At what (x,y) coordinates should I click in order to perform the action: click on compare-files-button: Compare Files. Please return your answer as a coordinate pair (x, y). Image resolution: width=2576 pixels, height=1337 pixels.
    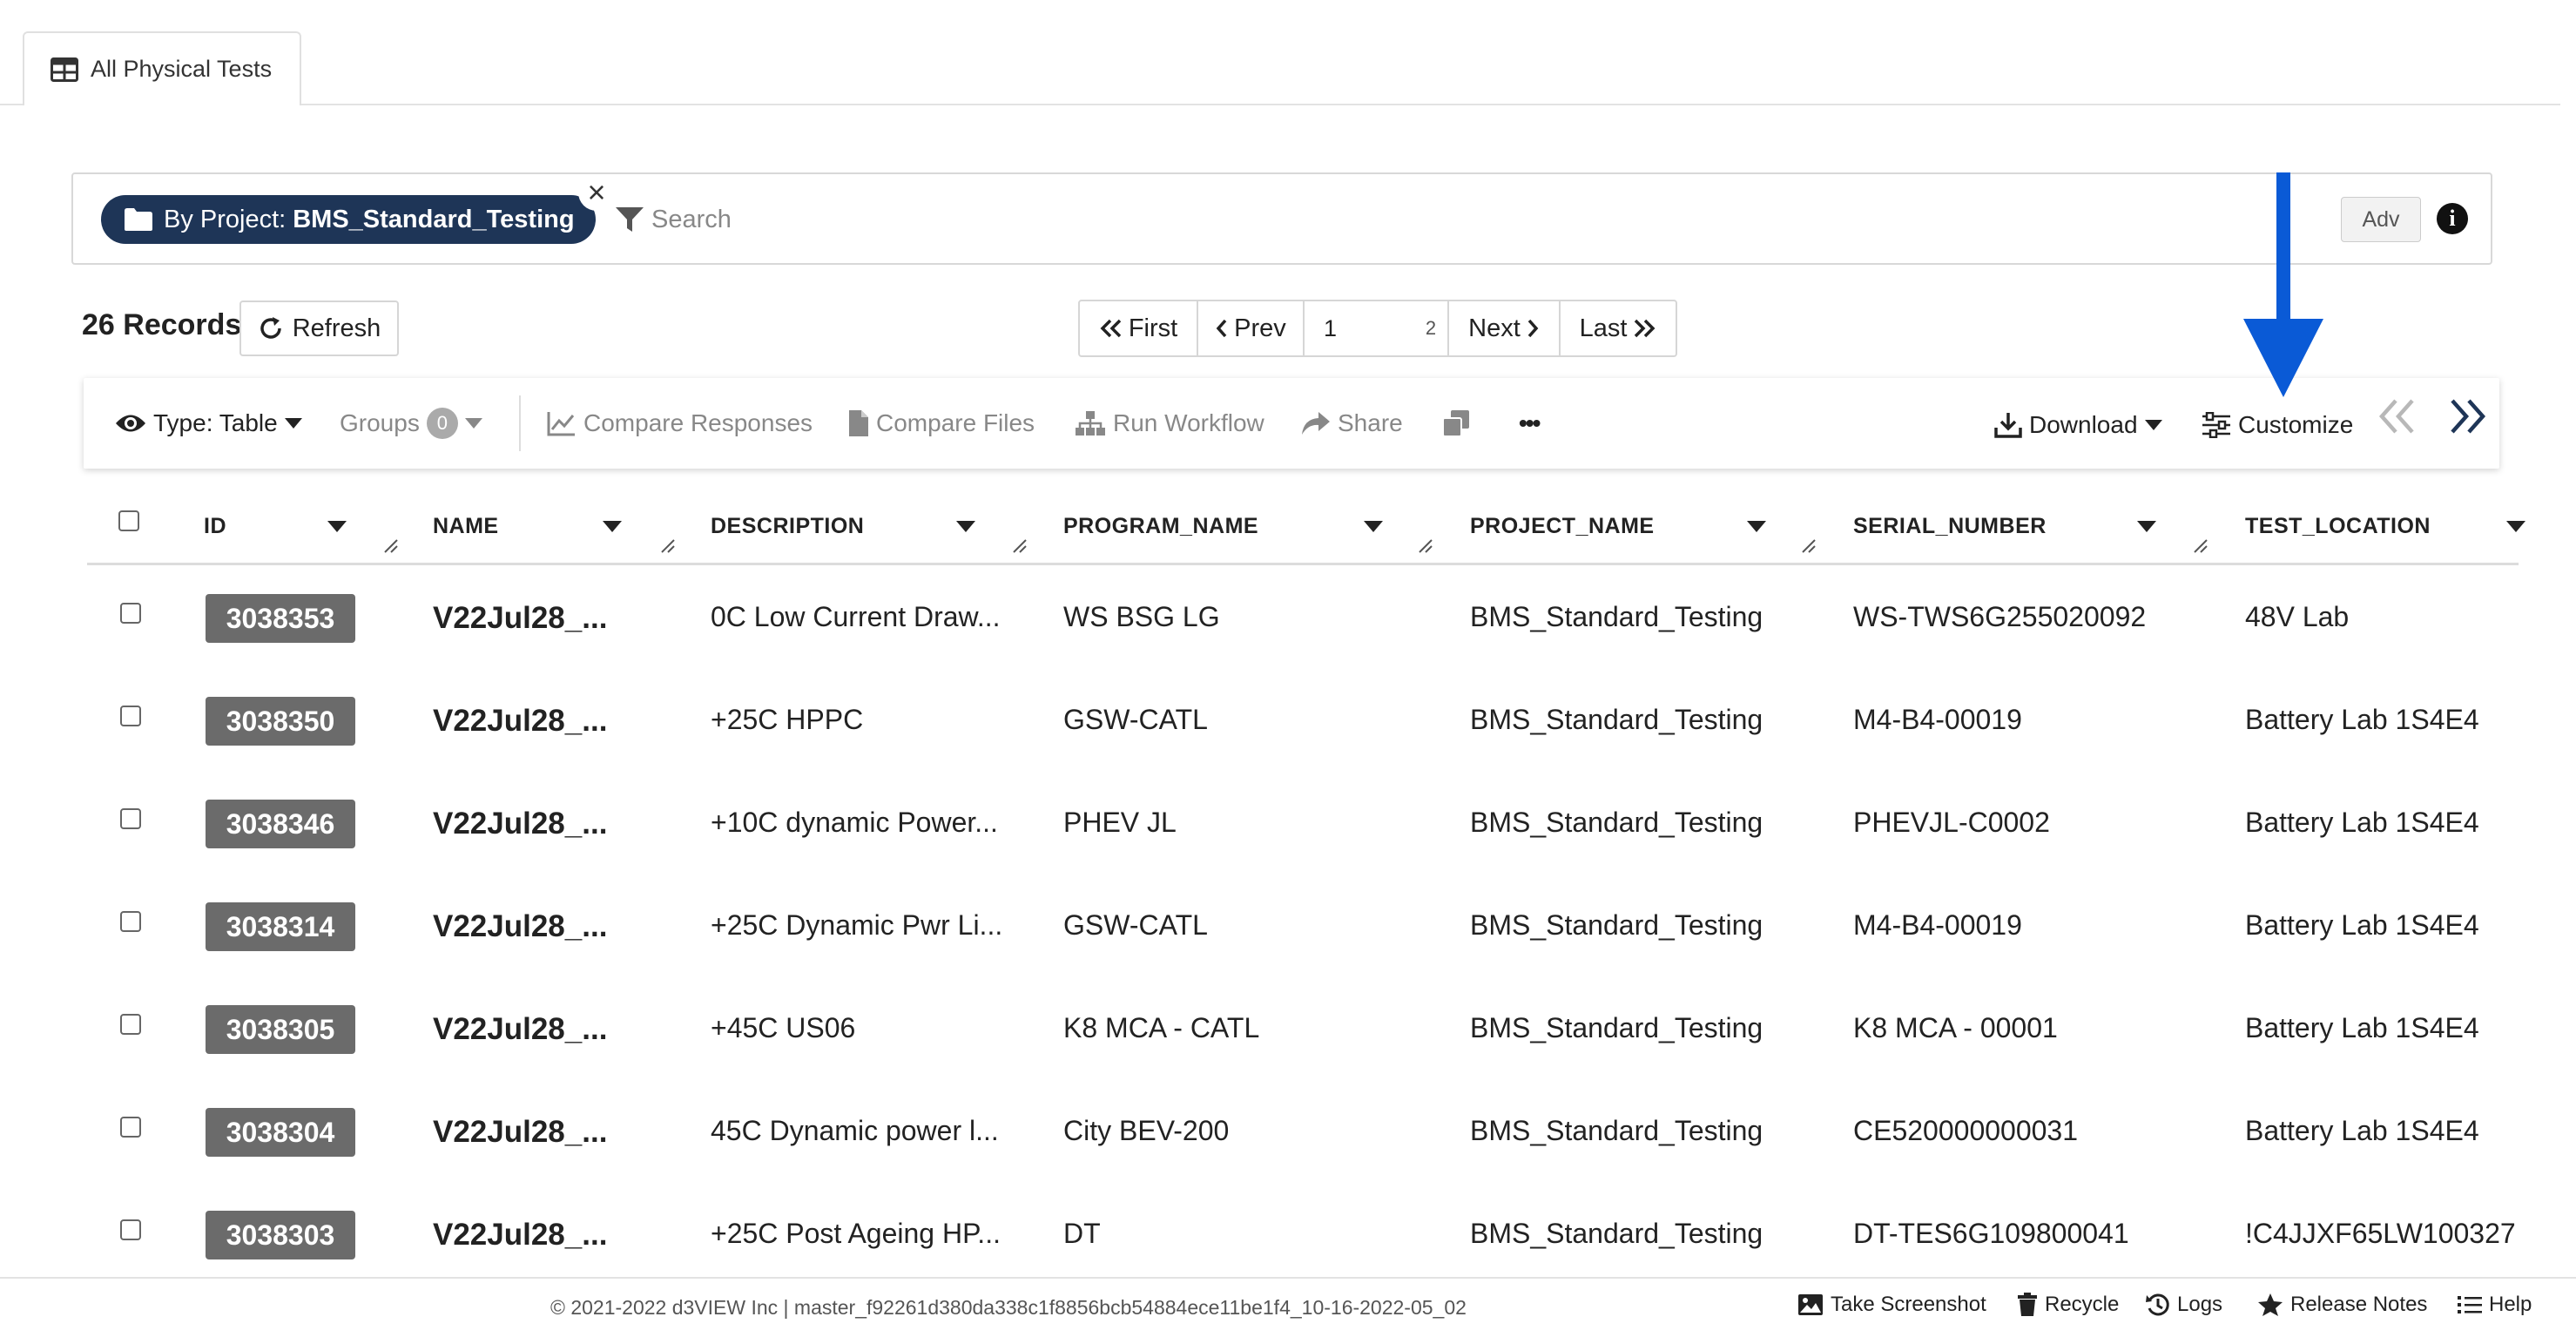
    Looking at the image, I should click on (941, 424).